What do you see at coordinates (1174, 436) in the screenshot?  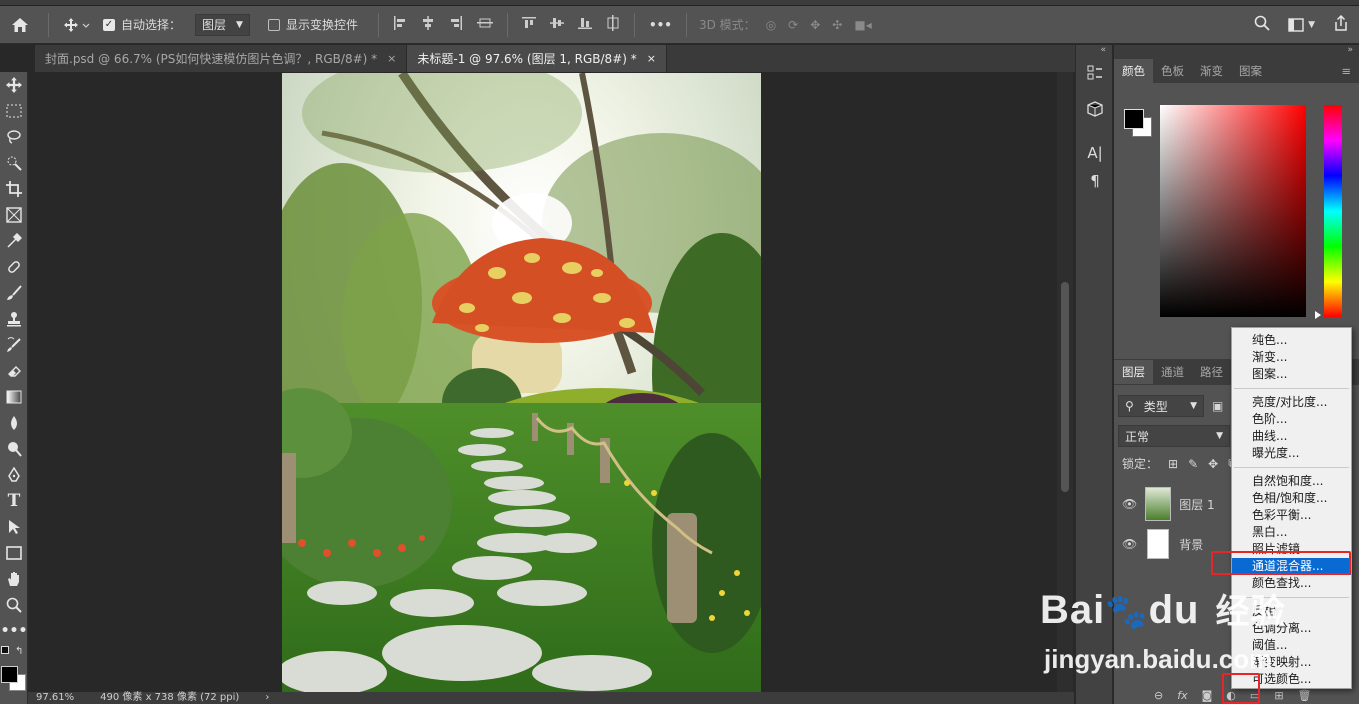 I see `blend-mode-dropdown: 正常 ▼` at bounding box center [1174, 436].